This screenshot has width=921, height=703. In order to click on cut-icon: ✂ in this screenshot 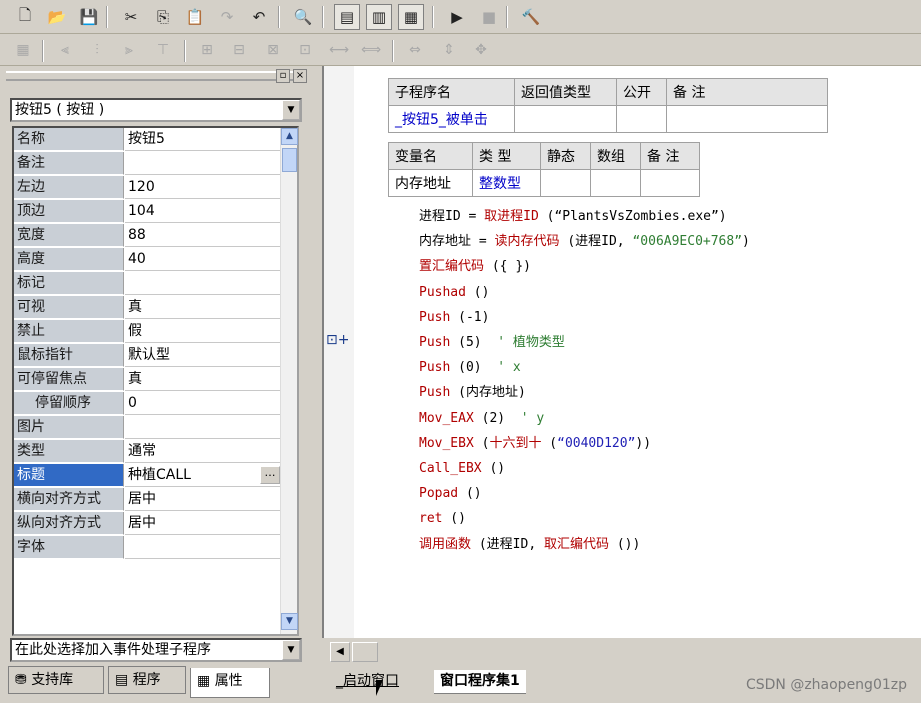, I will do `click(131, 17)`.